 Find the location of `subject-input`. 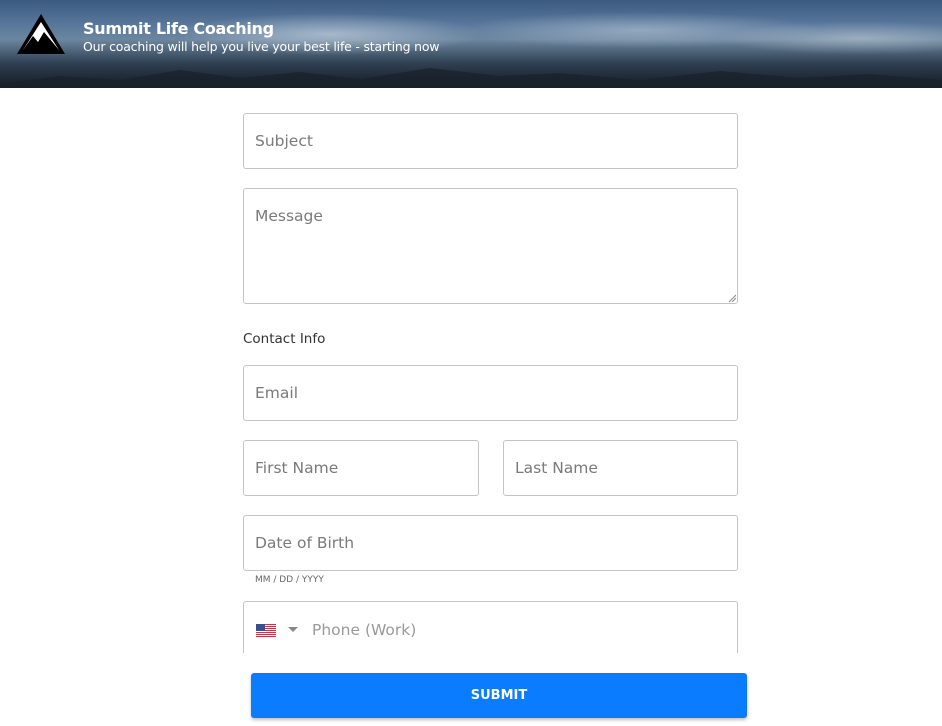

subject-input is located at coordinates (490, 141).